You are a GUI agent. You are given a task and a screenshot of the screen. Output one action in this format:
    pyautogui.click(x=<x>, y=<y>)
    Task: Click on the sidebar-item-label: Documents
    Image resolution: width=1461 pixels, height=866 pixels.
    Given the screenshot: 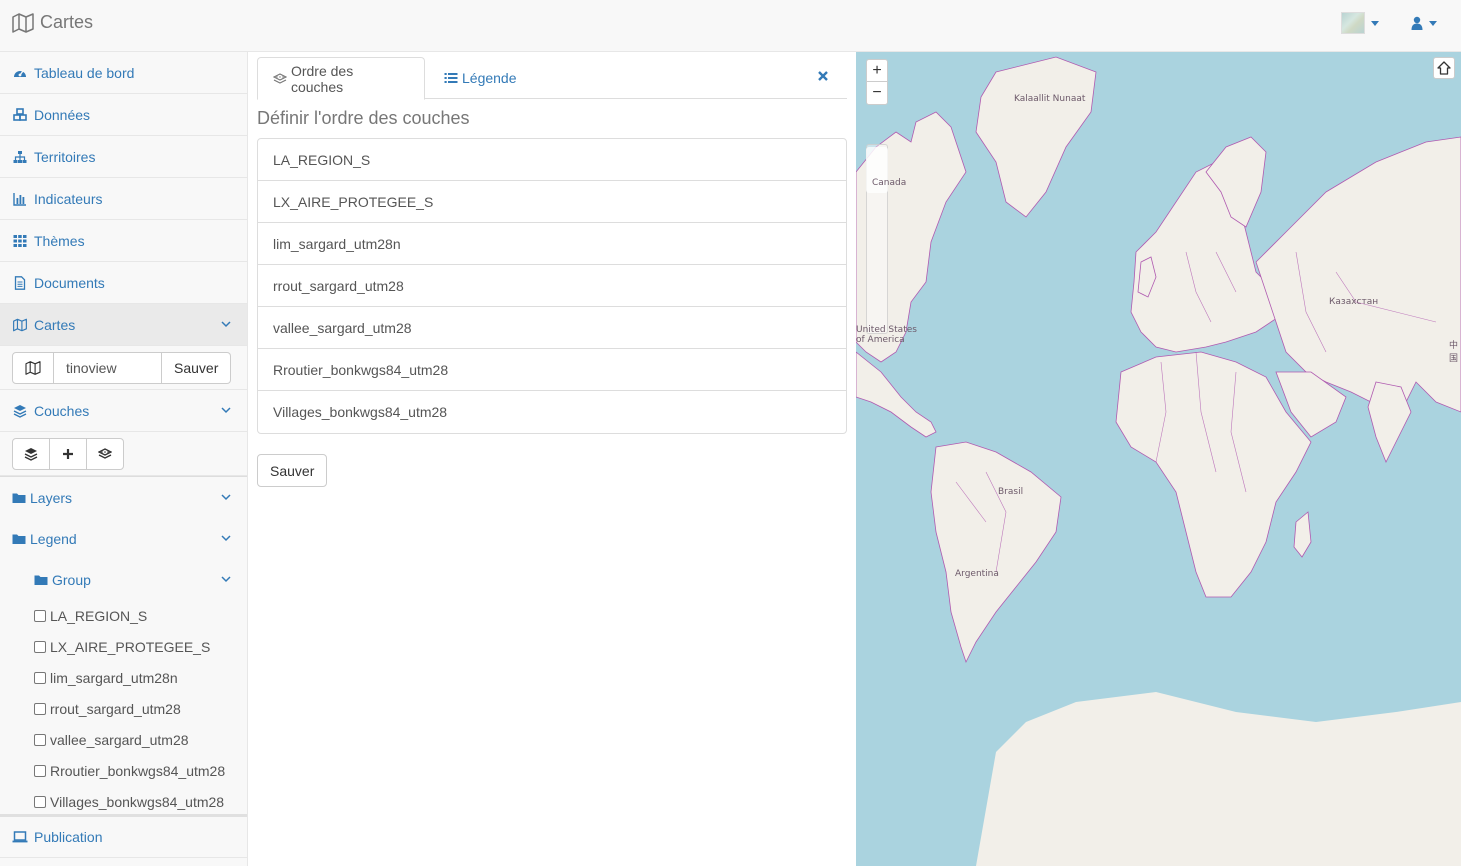 What is the action you would take?
    pyautogui.click(x=69, y=282)
    